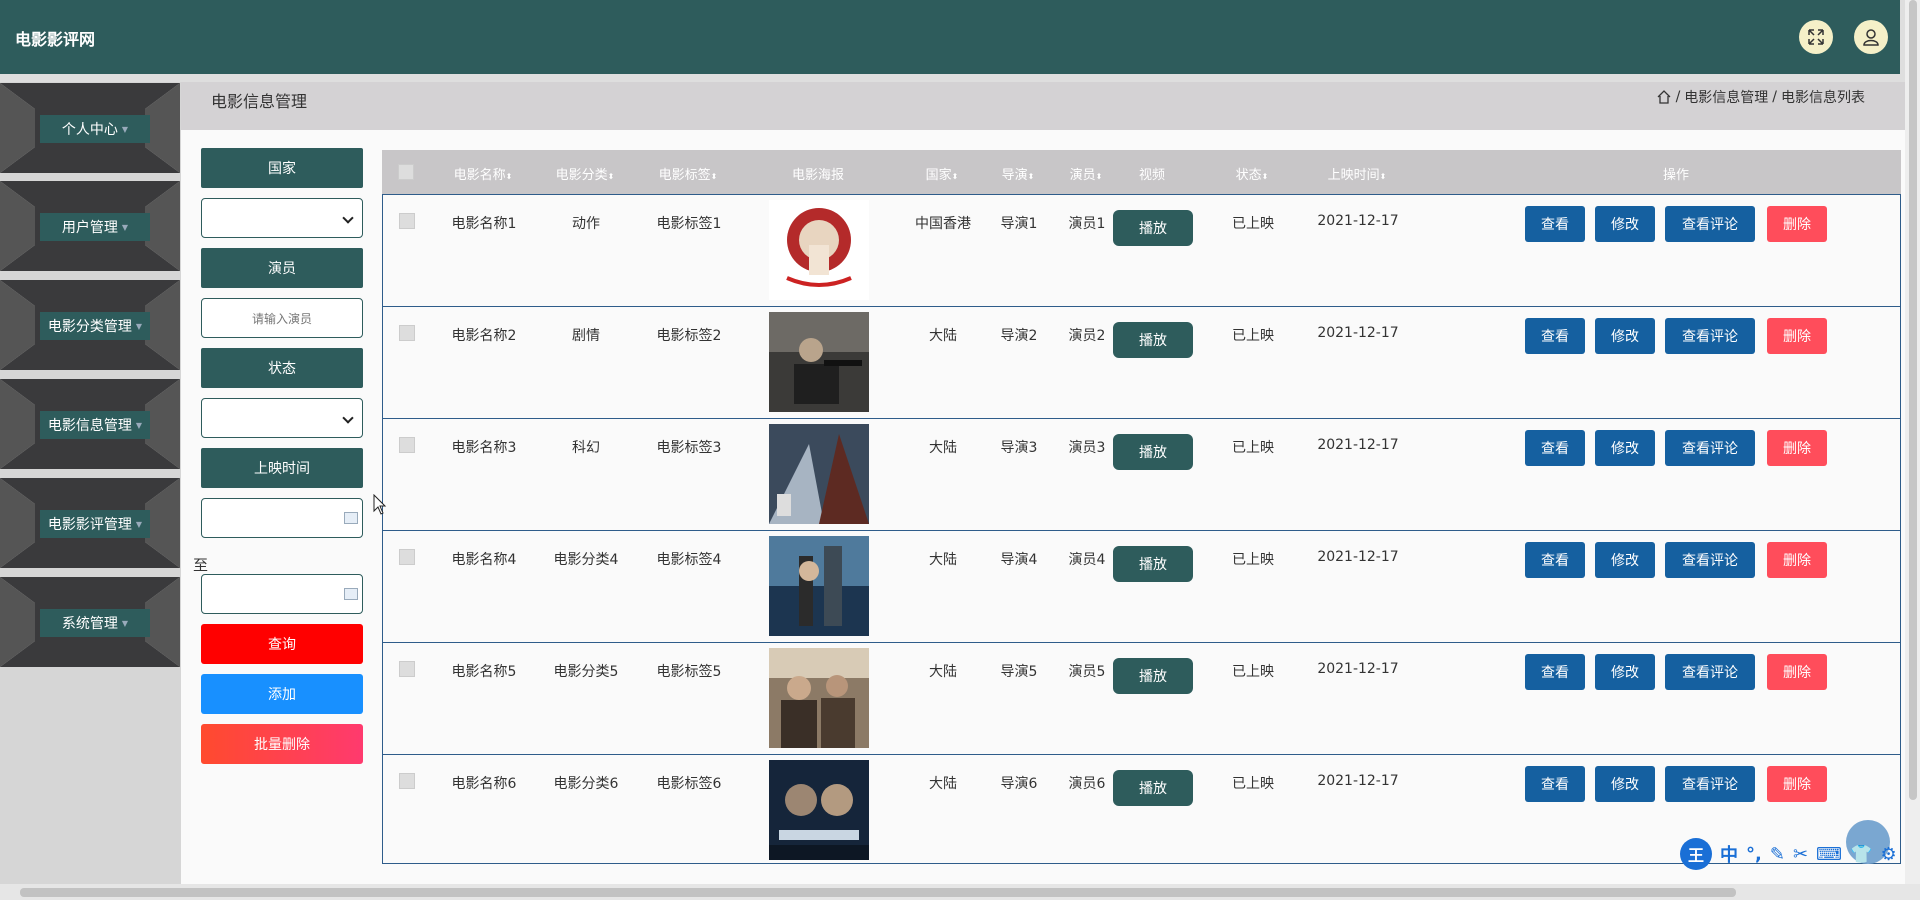 Image resolution: width=1920 pixels, height=900 pixels. I want to click on sidebar-item-user-management: 用户管理 ▼, so click(90, 226).